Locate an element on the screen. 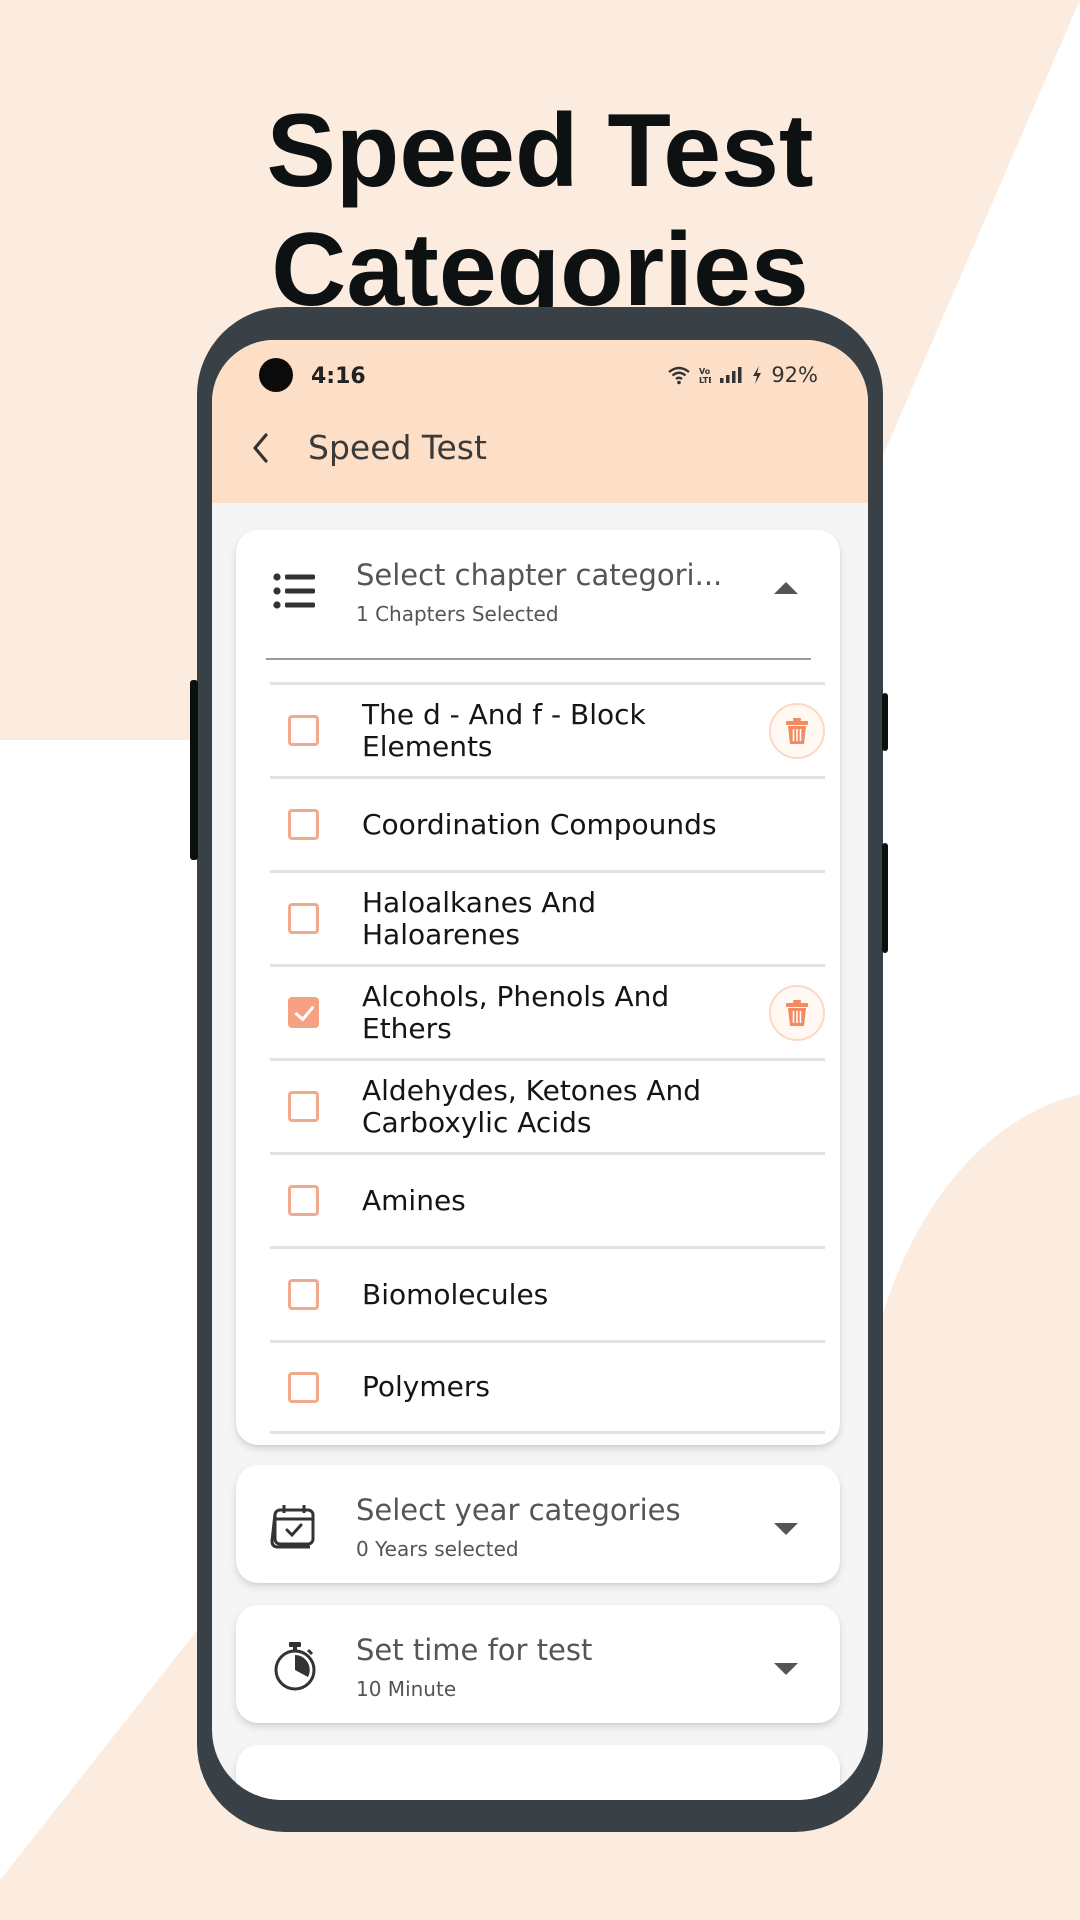  caret-up-icon is located at coordinates (786, 588).